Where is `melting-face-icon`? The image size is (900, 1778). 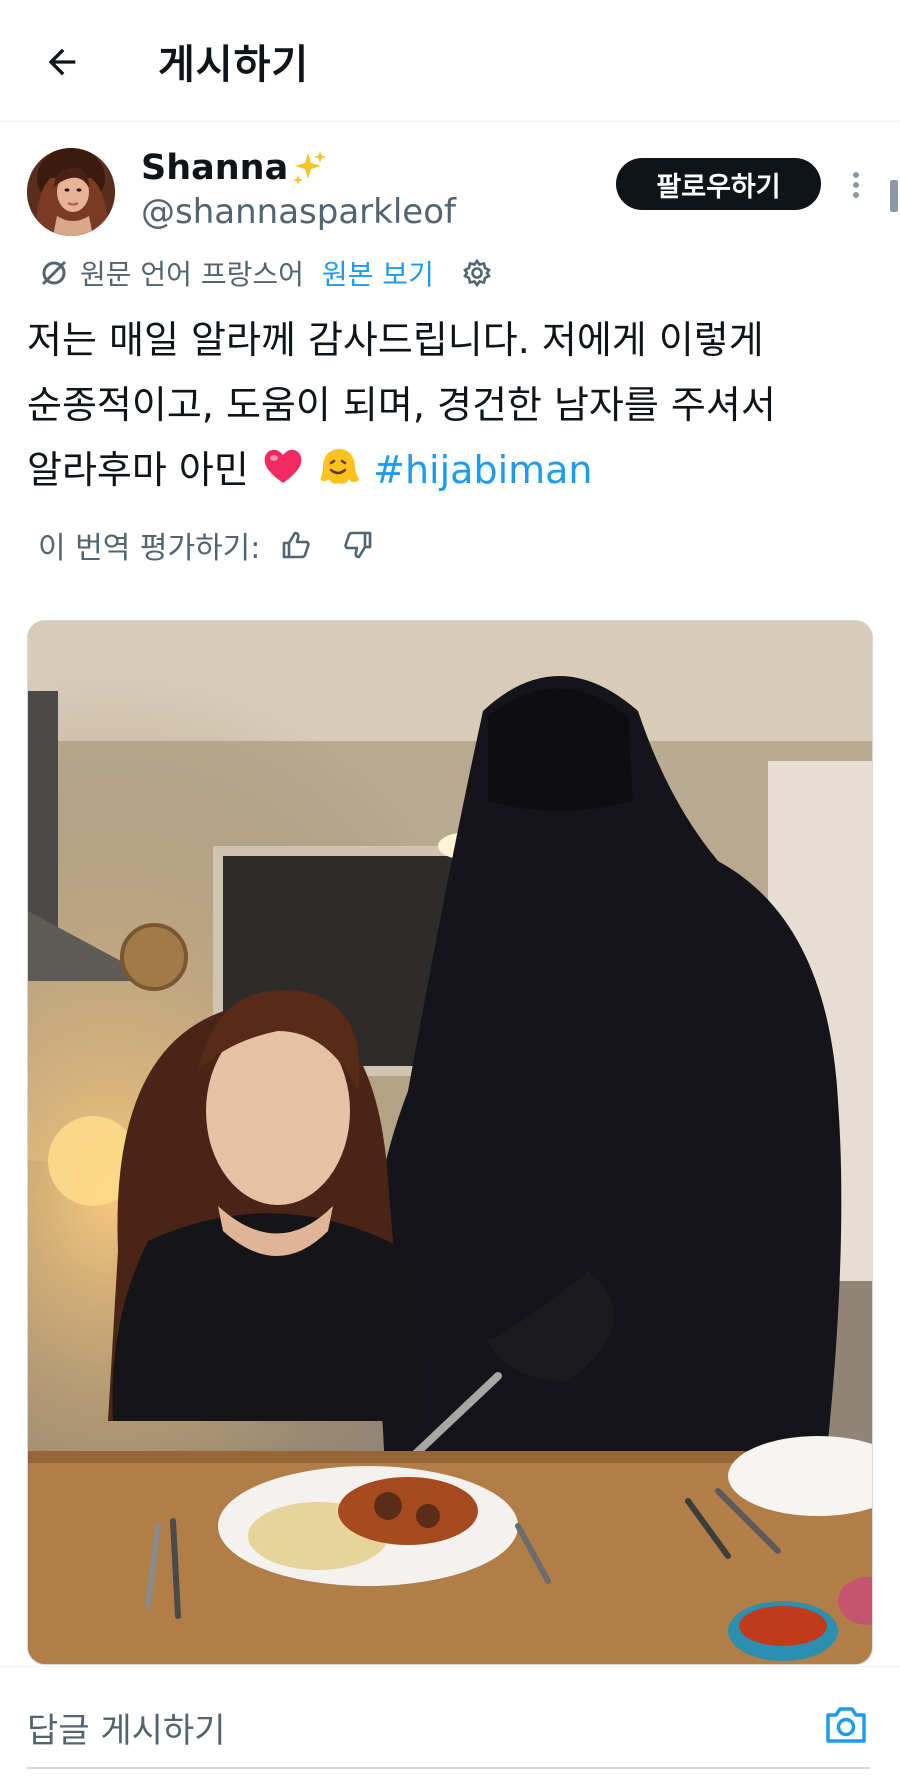
melting-face-icon is located at coordinates (340, 466).